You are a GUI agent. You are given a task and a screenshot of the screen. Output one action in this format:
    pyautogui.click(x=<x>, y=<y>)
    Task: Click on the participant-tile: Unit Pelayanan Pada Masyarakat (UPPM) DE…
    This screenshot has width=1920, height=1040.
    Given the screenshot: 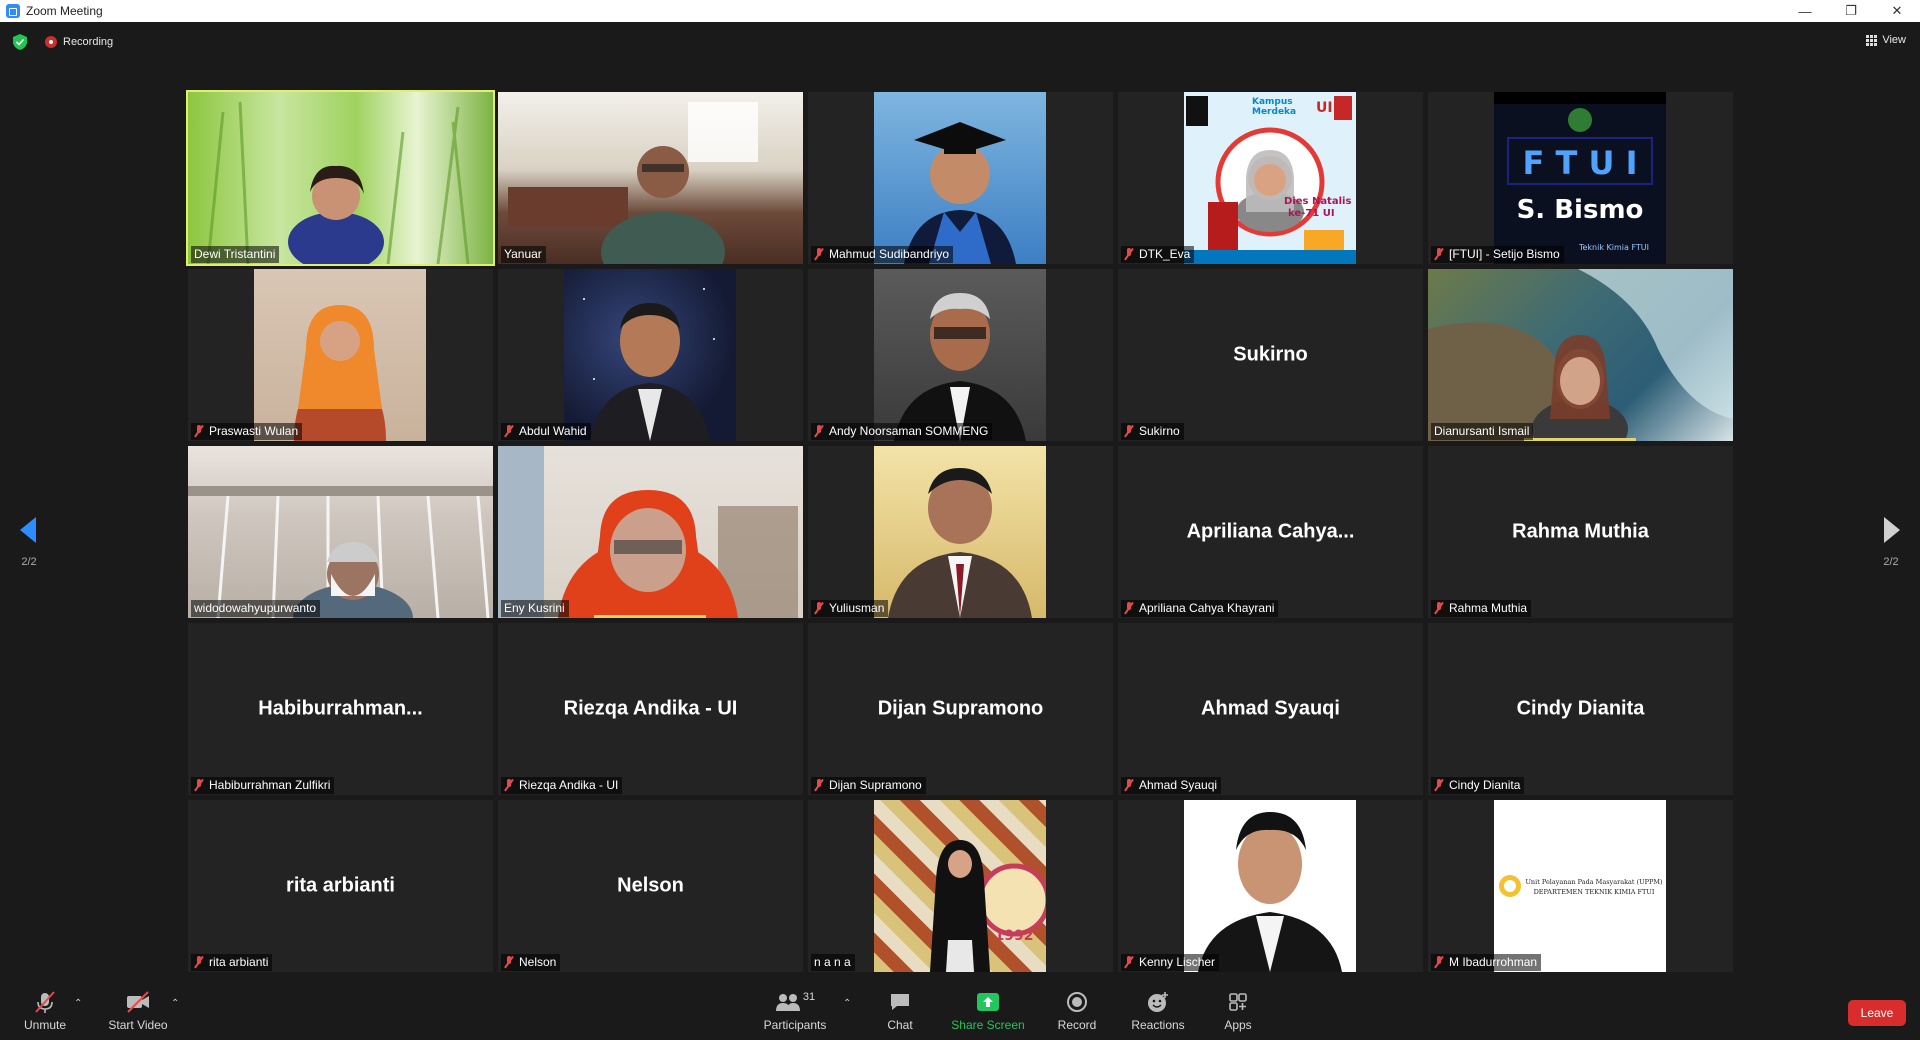 What is the action you would take?
    pyautogui.click(x=1580, y=886)
    